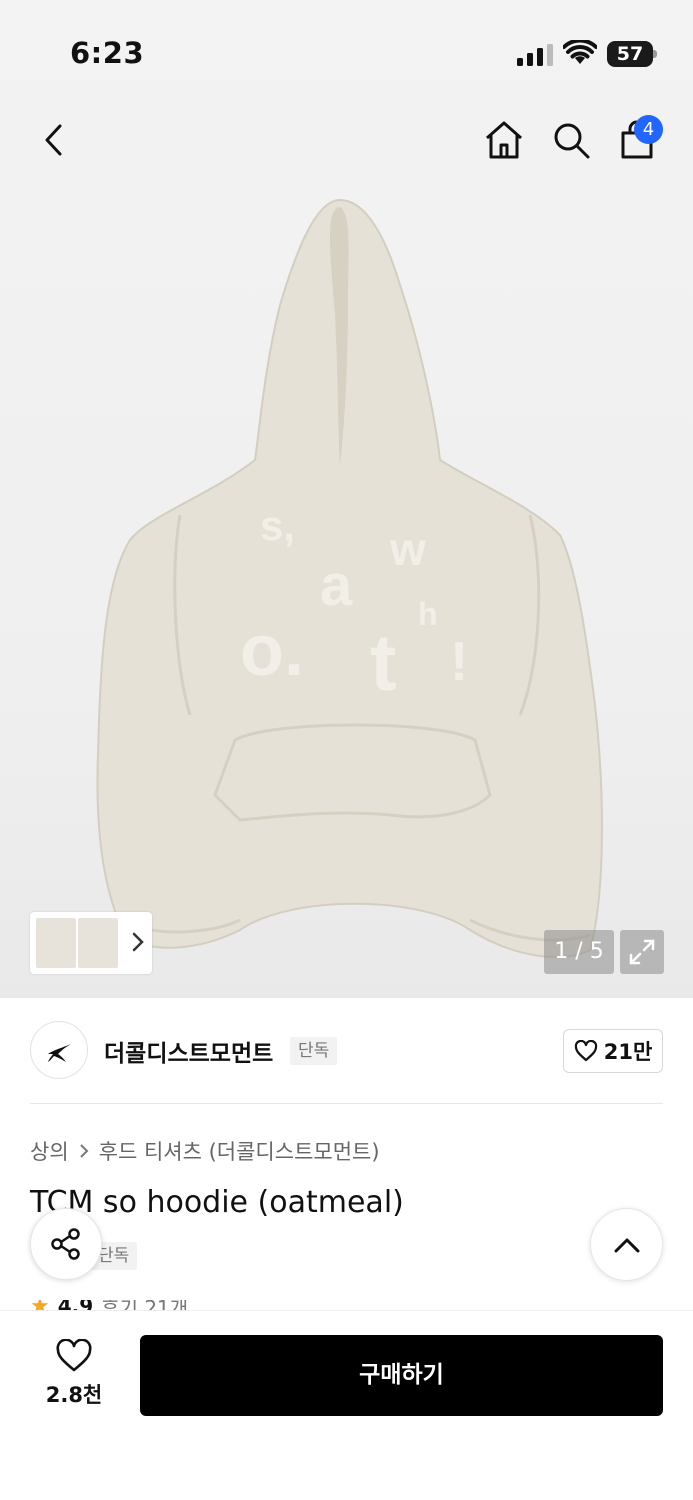 The height and width of the screenshot is (1500, 693). Describe the element at coordinates (49, 1151) in the screenshot. I see `breadcrumb-item-category: 상의` at that location.